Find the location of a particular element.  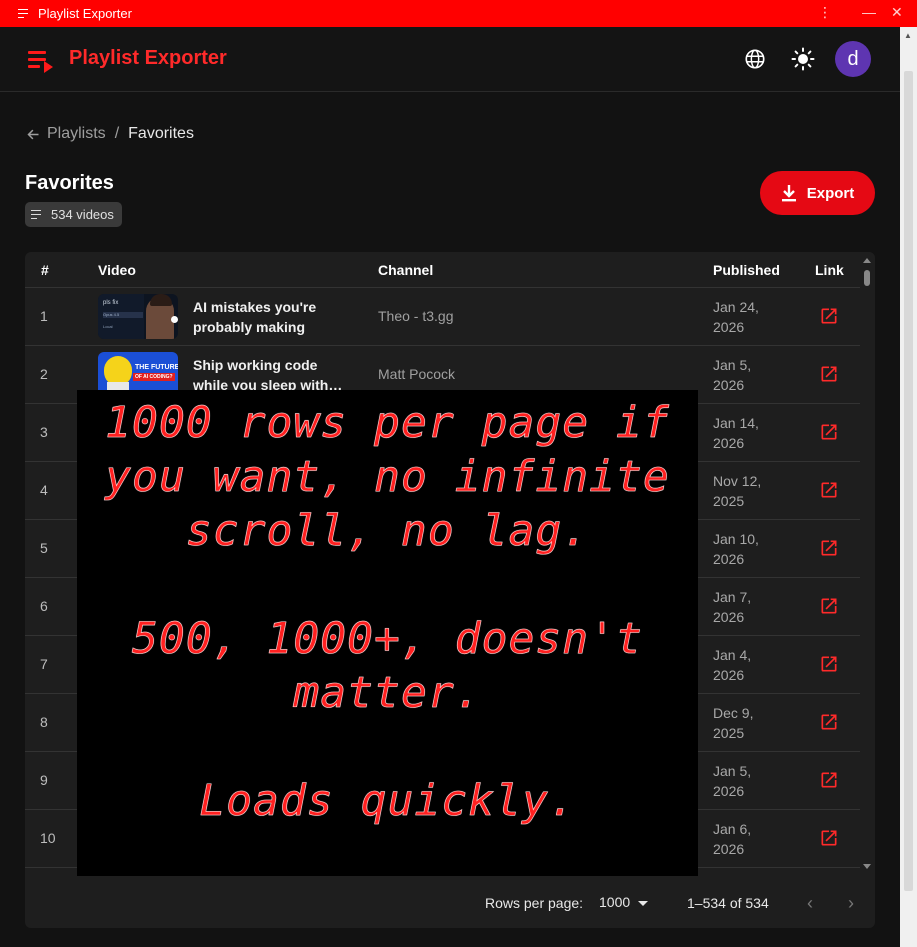

row-number: 2 is located at coordinates (44, 374).